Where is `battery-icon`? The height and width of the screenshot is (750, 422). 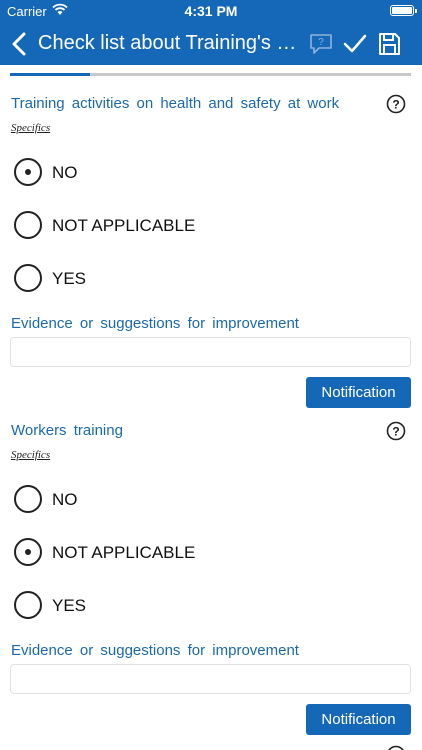
battery-icon is located at coordinates (403, 10).